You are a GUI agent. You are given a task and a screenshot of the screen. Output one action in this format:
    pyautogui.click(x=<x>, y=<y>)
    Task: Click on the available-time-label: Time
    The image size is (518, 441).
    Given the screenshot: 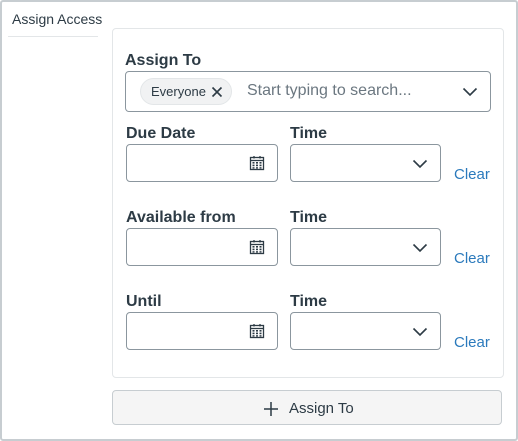 What is the action you would take?
    pyautogui.click(x=309, y=217)
    